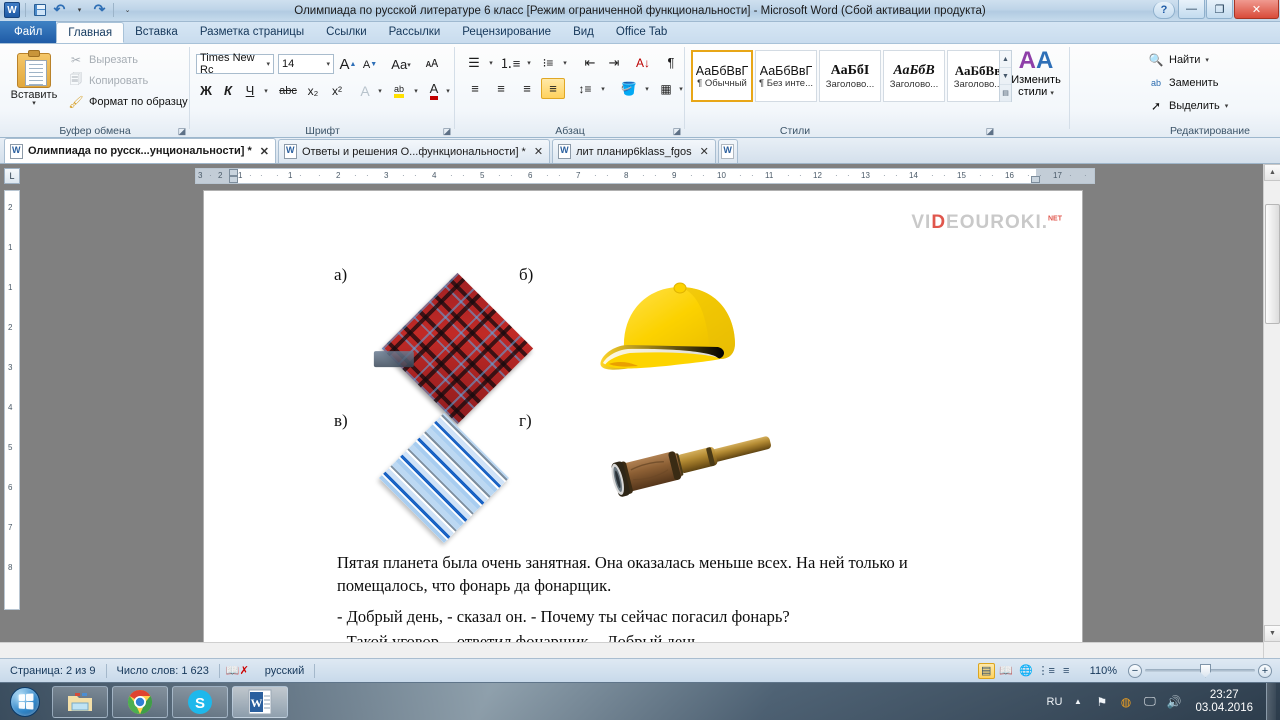 The image size is (1280, 720). Describe the element at coordinates (266, 90) in the screenshot. I see `underline-dropdown: ▾` at that location.